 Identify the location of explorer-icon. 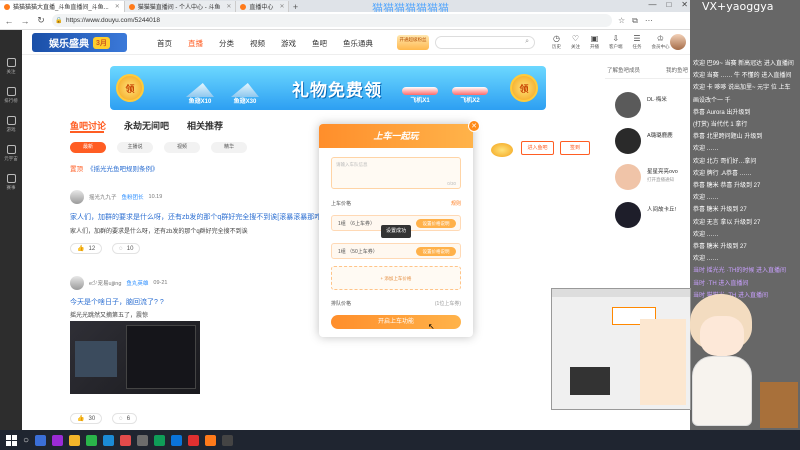
(41, 440).